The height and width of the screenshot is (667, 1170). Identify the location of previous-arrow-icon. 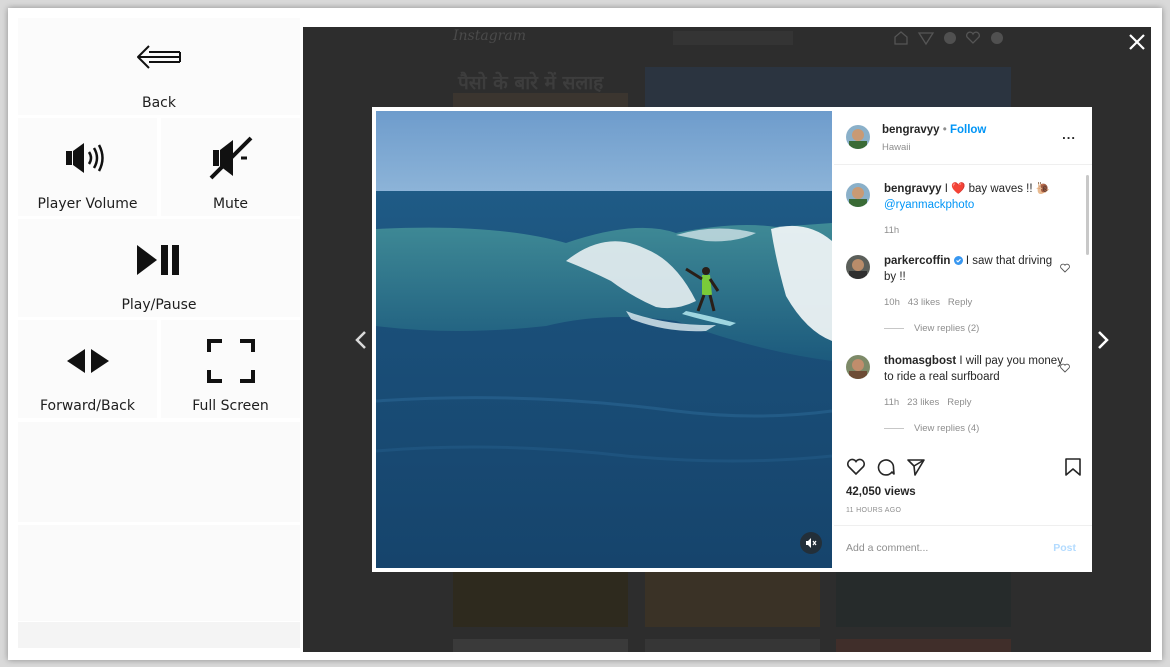
(361, 340).